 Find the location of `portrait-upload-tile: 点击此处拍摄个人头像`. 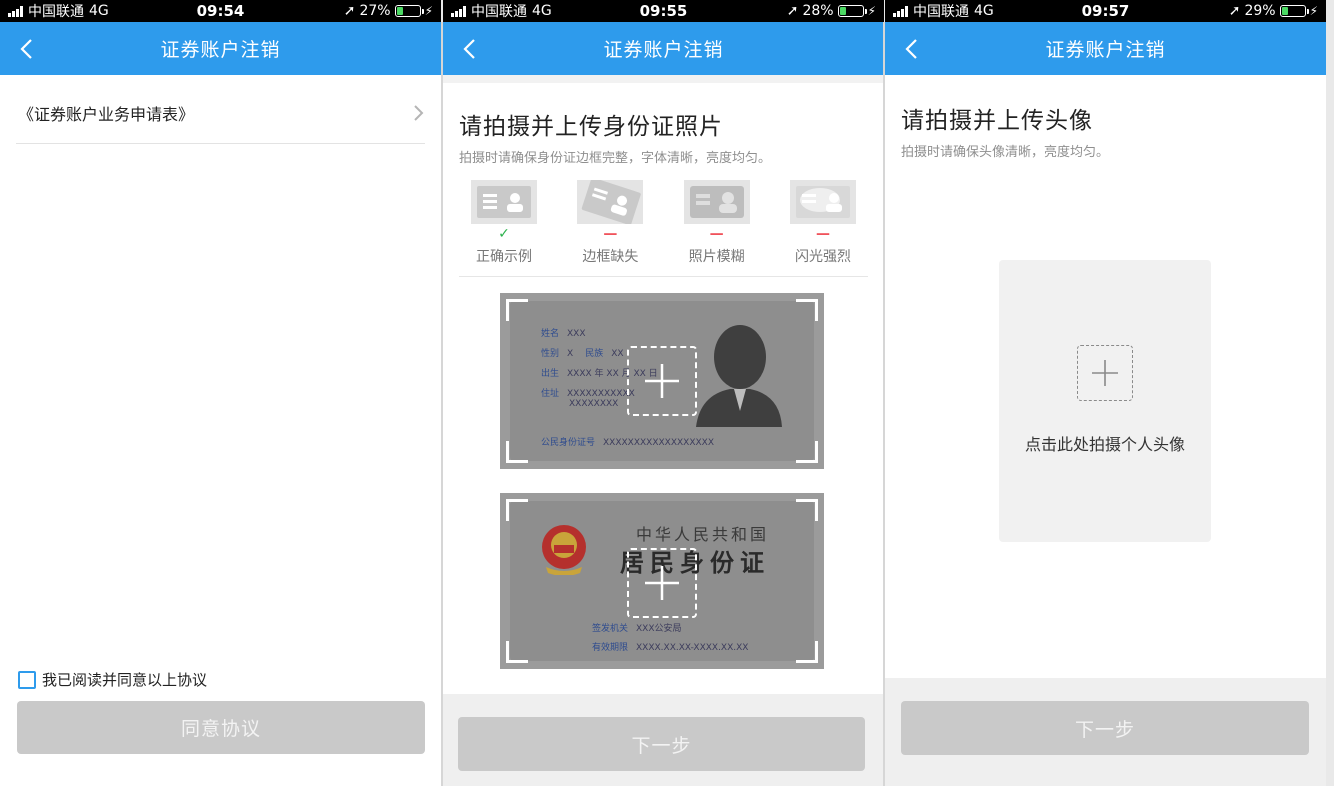

portrait-upload-tile: 点击此处拍摄个人头像 is located at coordinates (1105, 401).